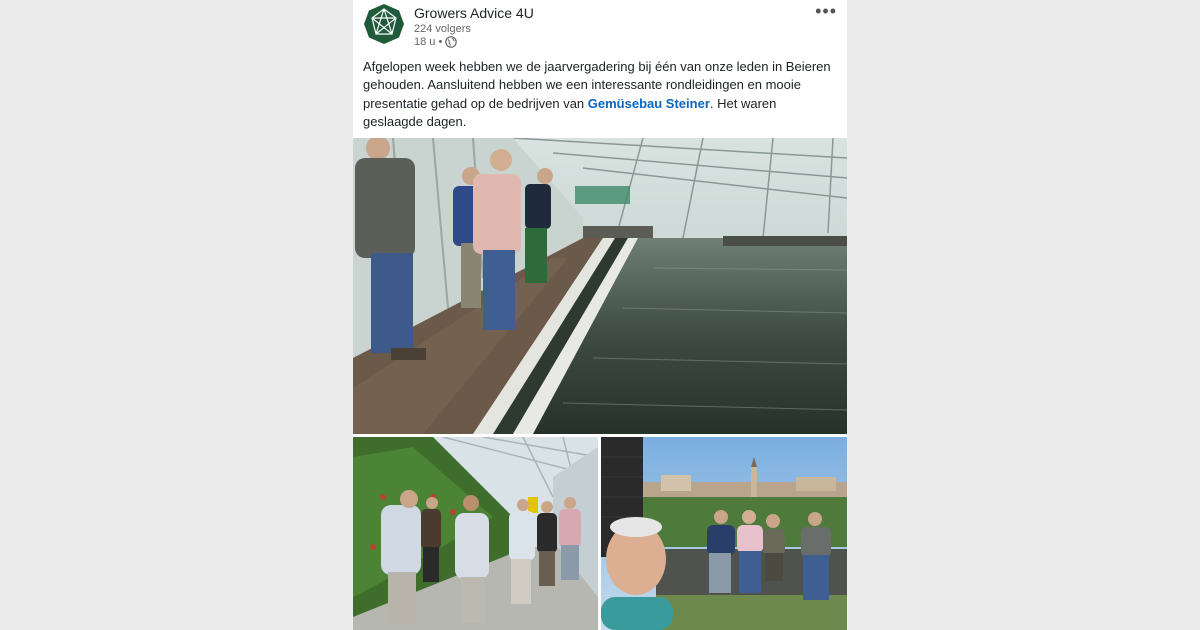 The width and height of the screenshot is (1200, 630). Describe the element at coordinates (649, 103) in the screenshot. I see `company-link: Gemüsebau Steiner` at that location.